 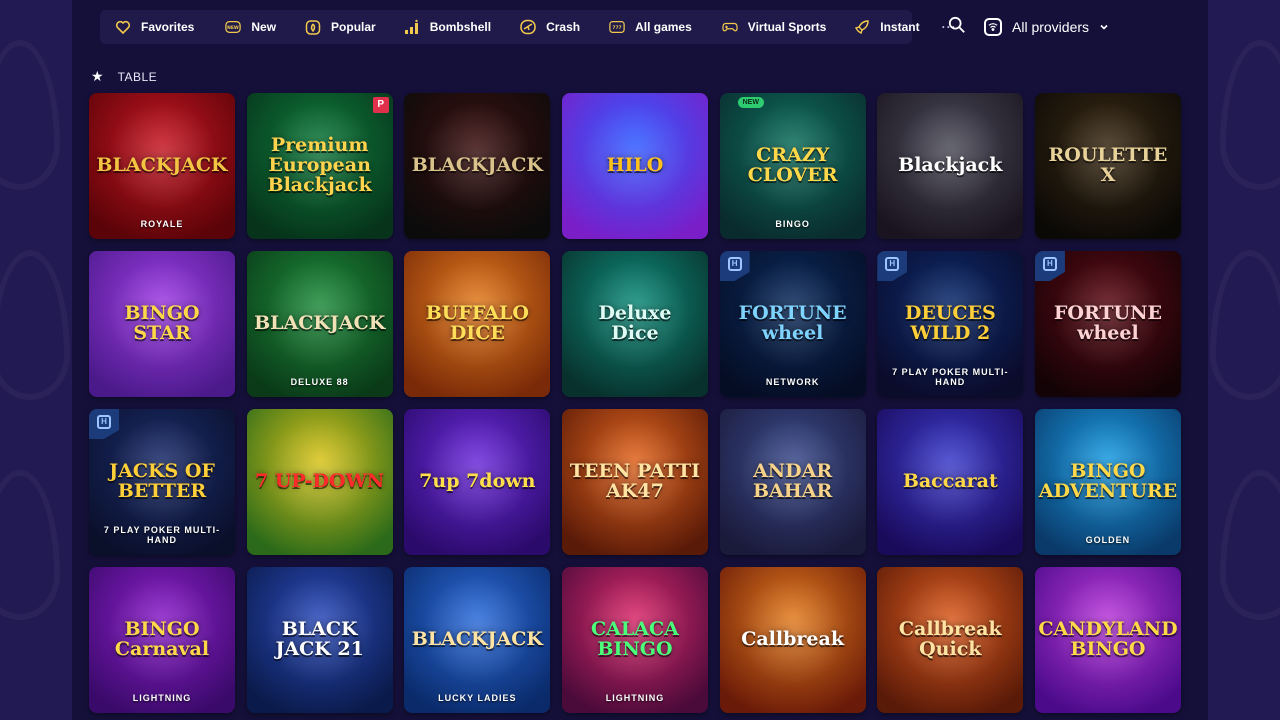 I want to click on slot-machine-icon: 777, so click(x=617, y=27).